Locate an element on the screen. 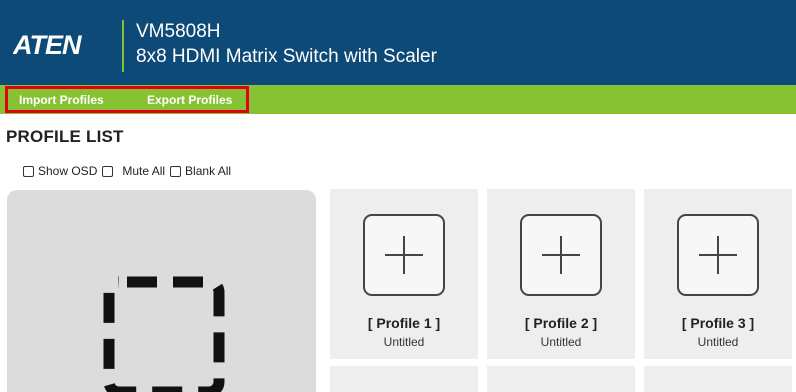 Image resolution: width=796 pixels, height=392 pixels. profile-card-2: [ Profile 2 ] Untitled is located at coordinates (561, 274).